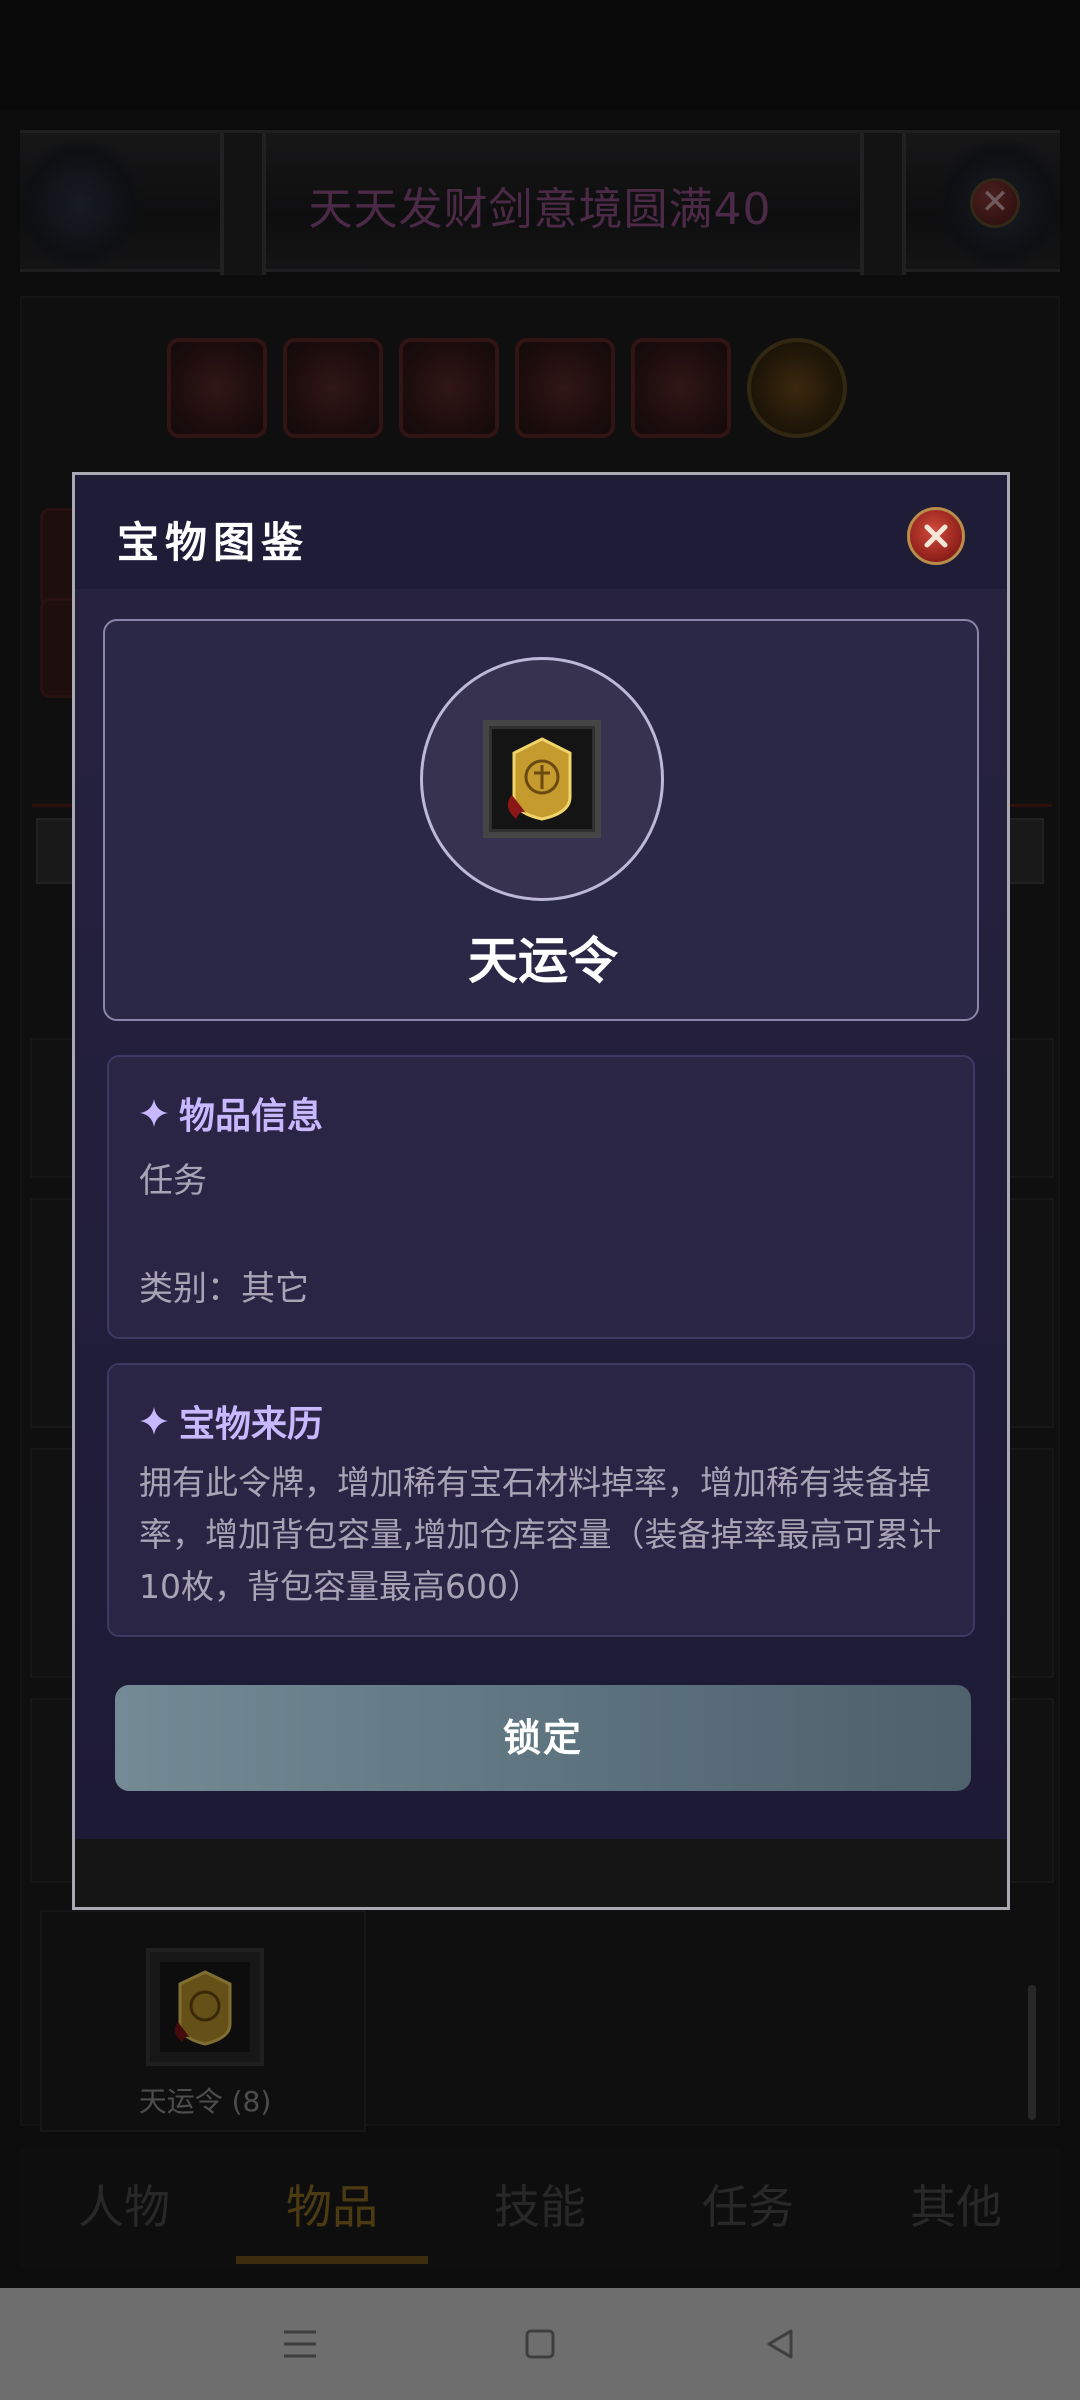  I want to click on item-icon-circle, so click(542, 779).